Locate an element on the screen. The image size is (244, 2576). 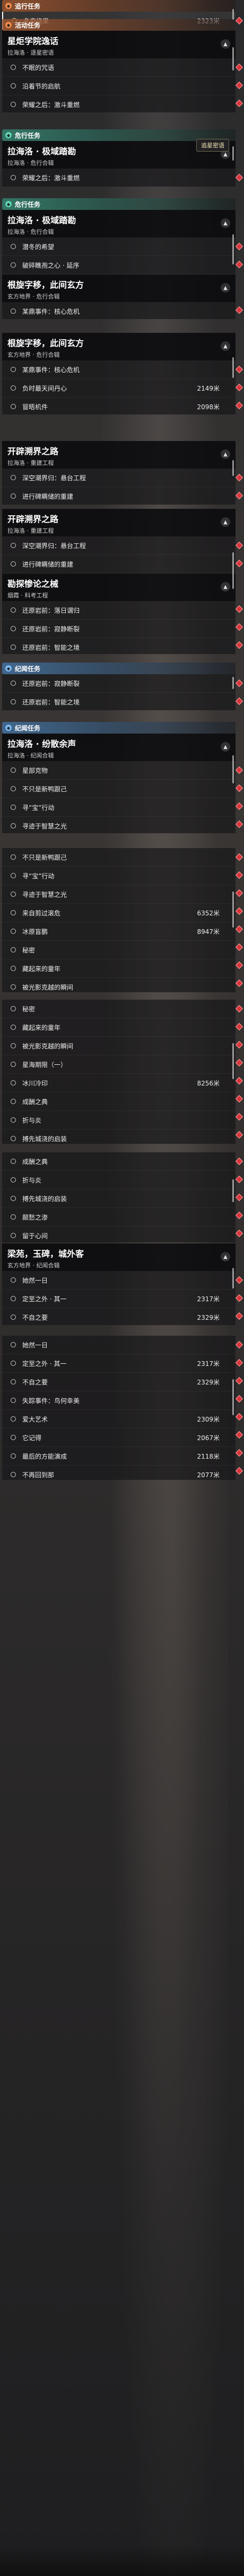
quest-item: 深空潮界归：悬台工程 is located at coordinates (119, 478).